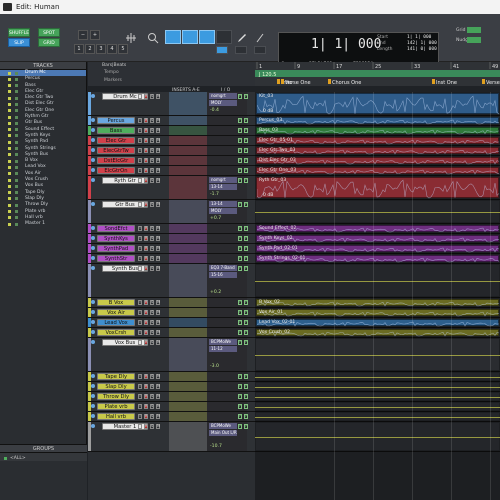 Image resolution: width=500 pixels, height=500 pixels. What do you see at coordinates (131, 38) in the screenshot?
I see `waveform-zoom-icon` at bounding box center [131, 38].